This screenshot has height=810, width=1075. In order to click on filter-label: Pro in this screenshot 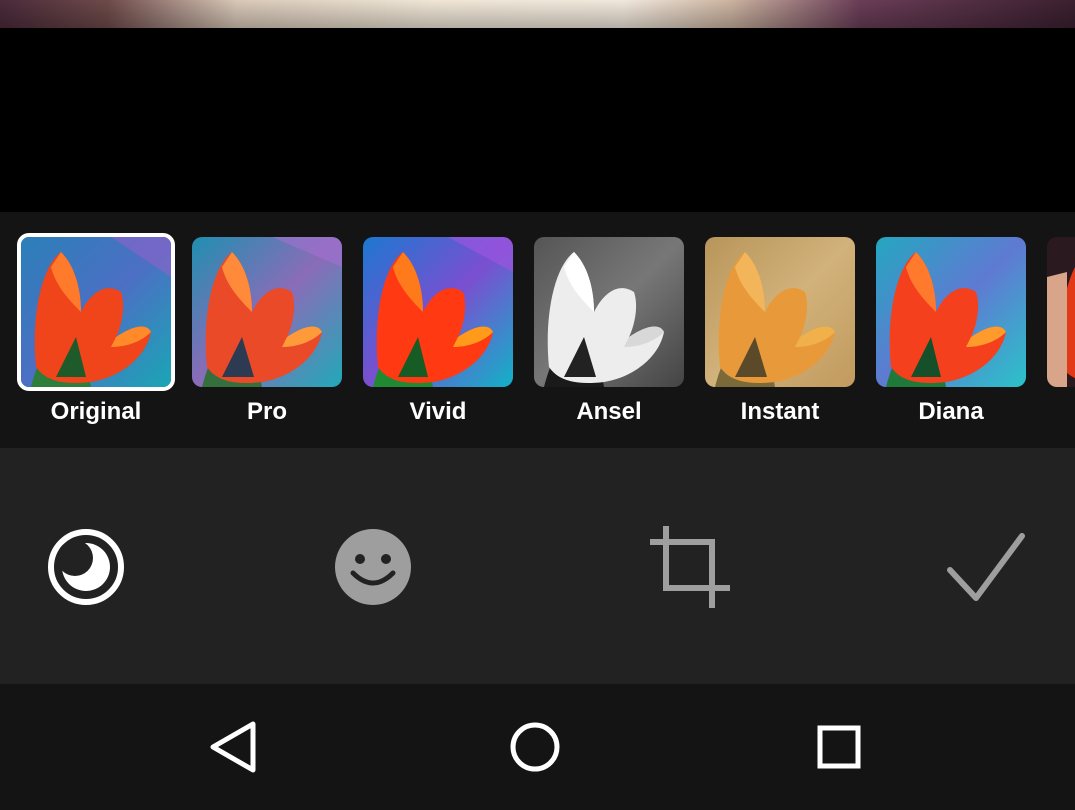, I will do `click(266, 411)`.